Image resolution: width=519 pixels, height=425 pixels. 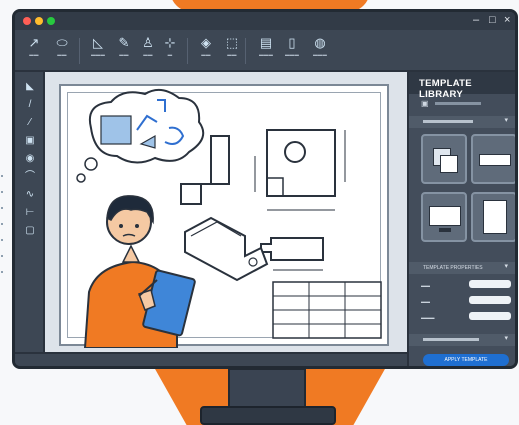 What do you see at coordinates (30, 195) in the screenshot?
I see `spline-tool-icon: ∿` at bounding box center [30, 195].